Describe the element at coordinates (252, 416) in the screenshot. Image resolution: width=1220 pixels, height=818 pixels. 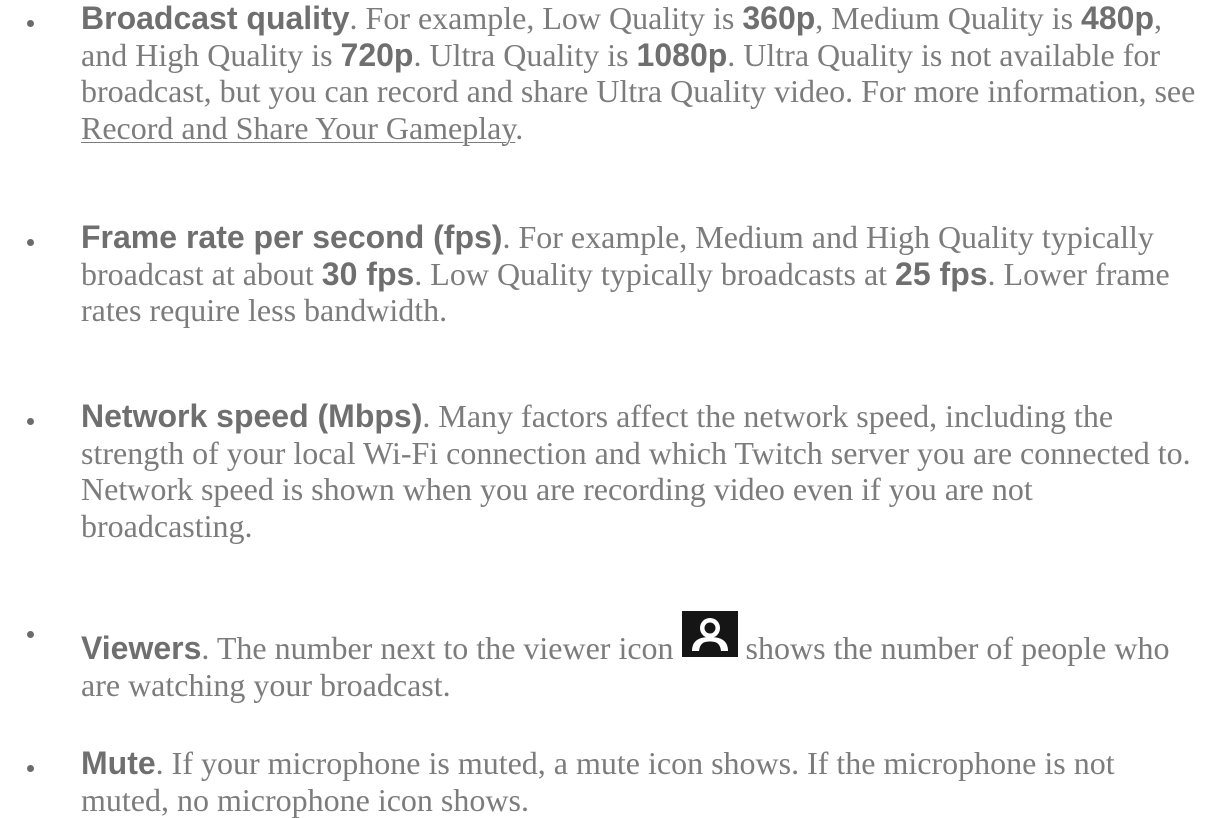
I see `term-network-speed: Network speed (Mbps)` at that location.